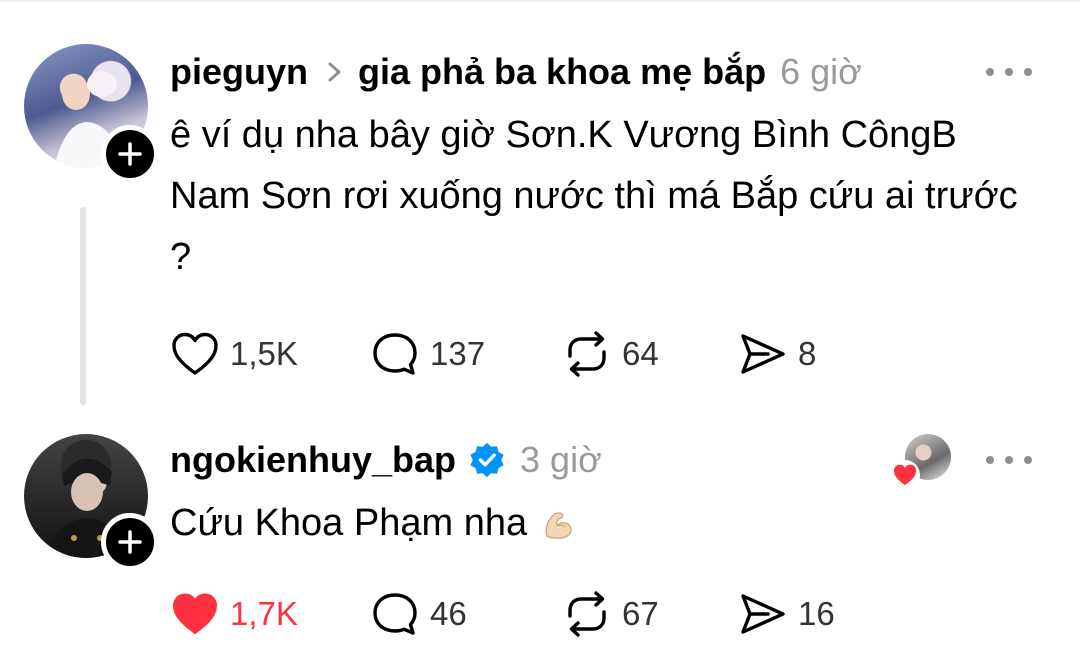 Image resolution: width=1080 pixels, height=662 pixels. I want to click on reply-count: 137, so click(458, 353).